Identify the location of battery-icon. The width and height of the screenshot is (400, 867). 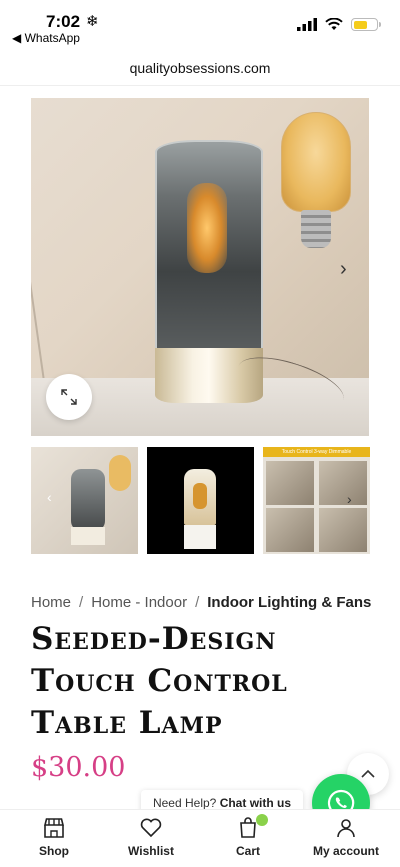
(366, 24).